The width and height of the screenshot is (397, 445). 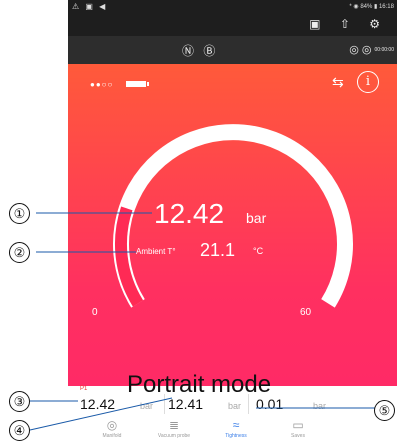 I want to click on callout-2: ②, so click(x=19, y=252).